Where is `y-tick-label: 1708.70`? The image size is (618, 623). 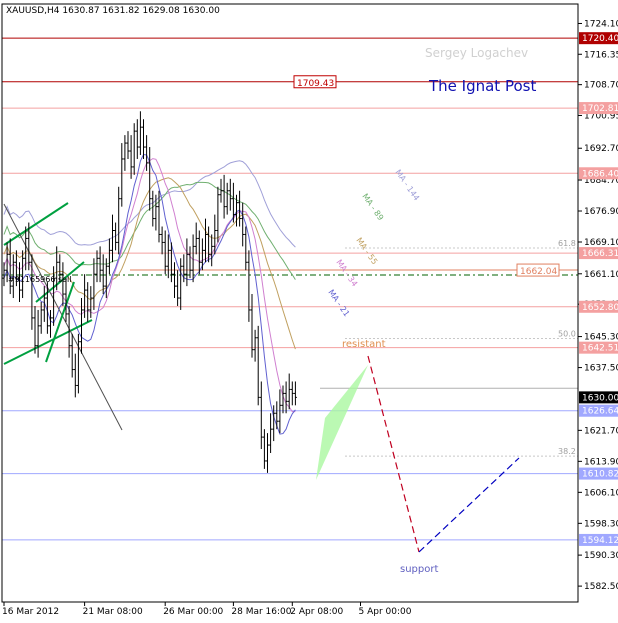 y-tick-label: 1708.70 is located at coordinates (601, 86).